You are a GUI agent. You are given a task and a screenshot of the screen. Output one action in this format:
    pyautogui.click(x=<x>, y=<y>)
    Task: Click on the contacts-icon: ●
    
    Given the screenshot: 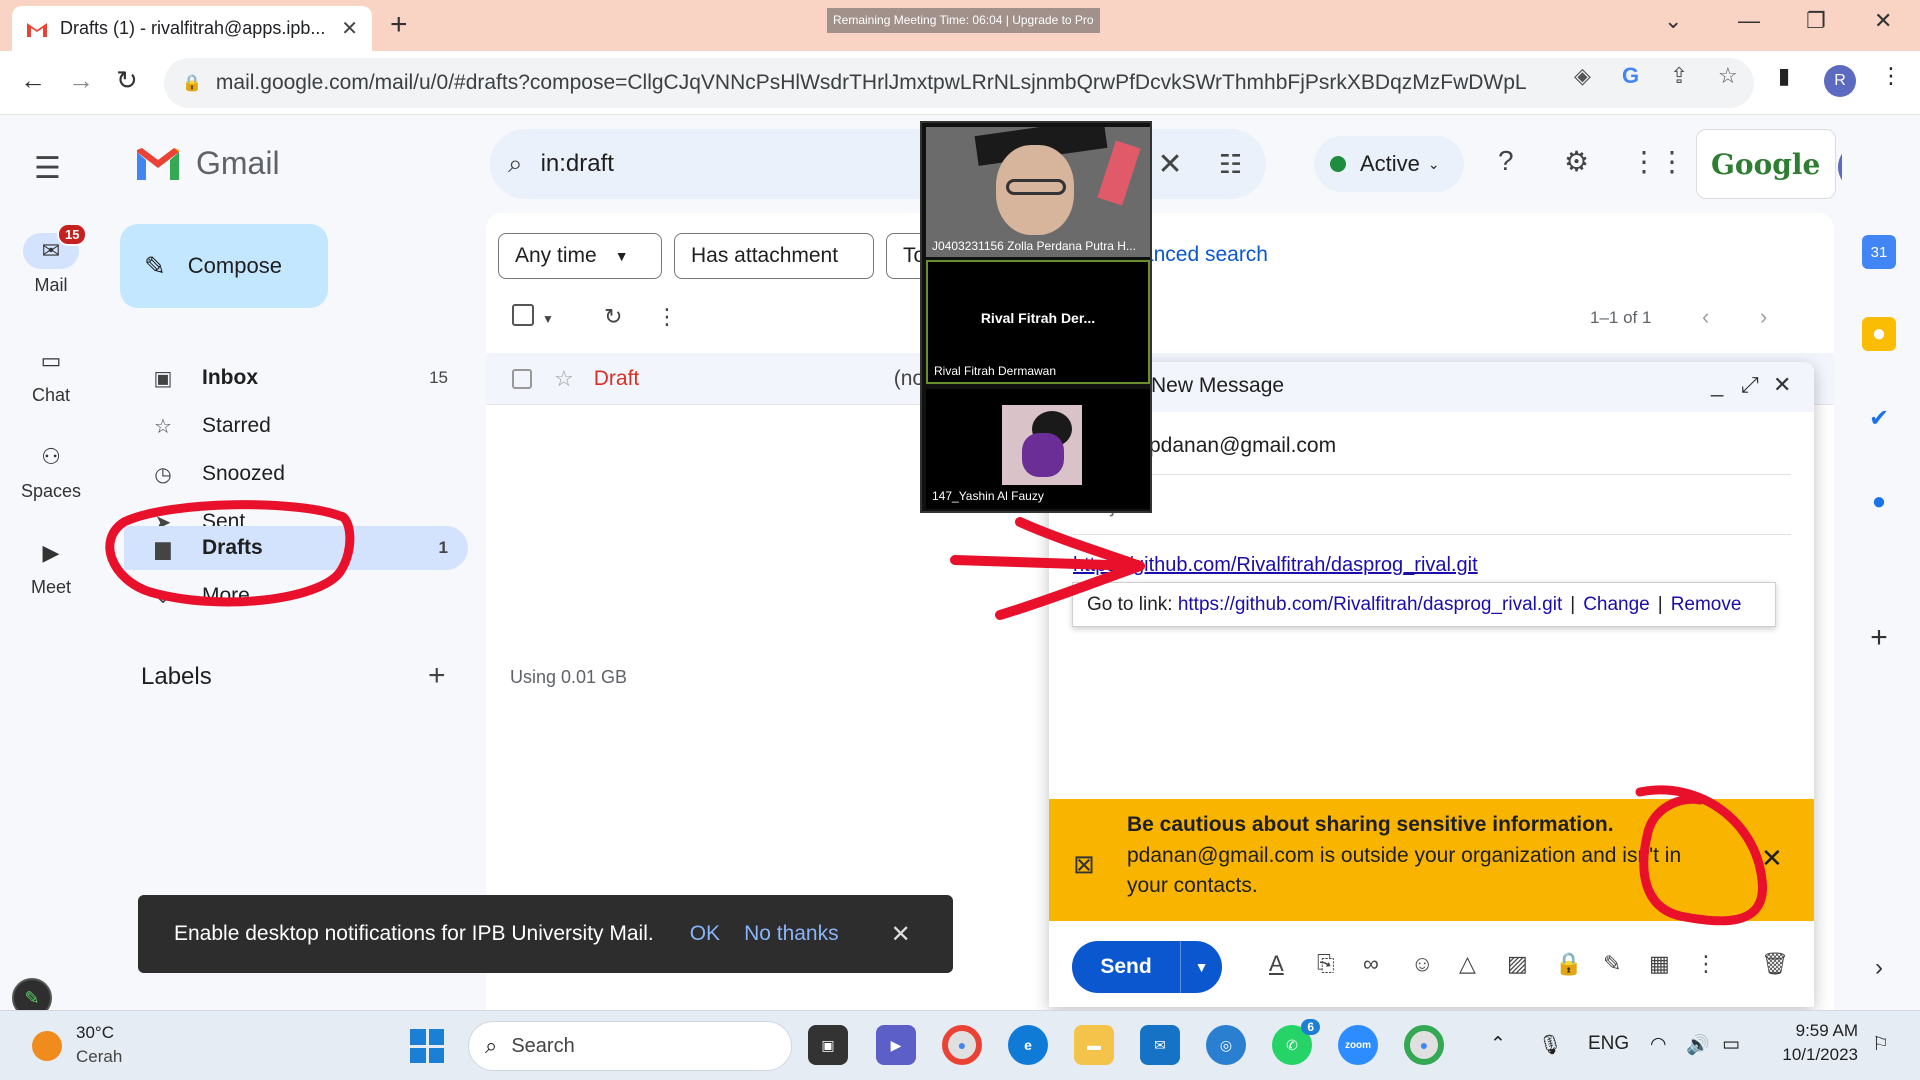 What is the action you would take?
    pyautogui.click(x=1879, y=502)
    